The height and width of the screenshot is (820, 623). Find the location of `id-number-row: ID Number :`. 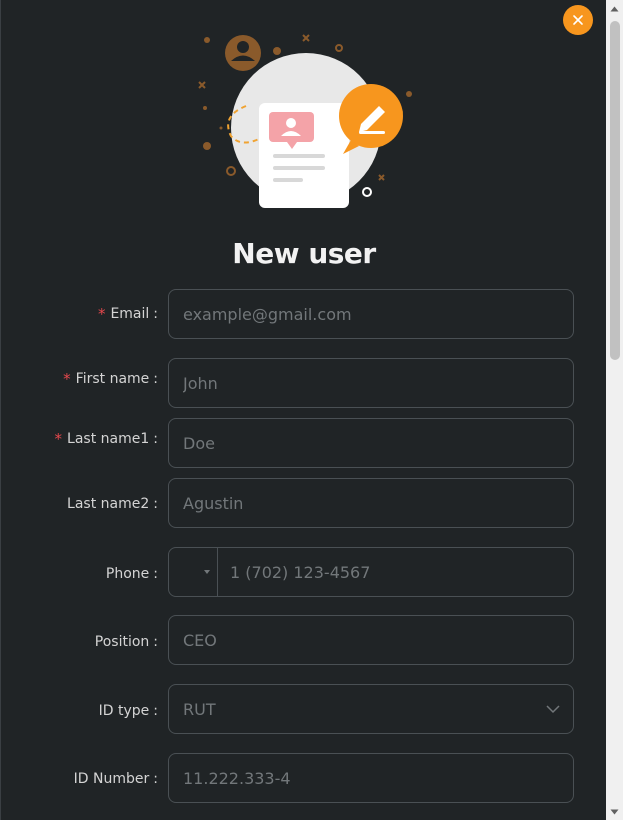

id-number-row: ID Number : is located at coordinates (304, 778).